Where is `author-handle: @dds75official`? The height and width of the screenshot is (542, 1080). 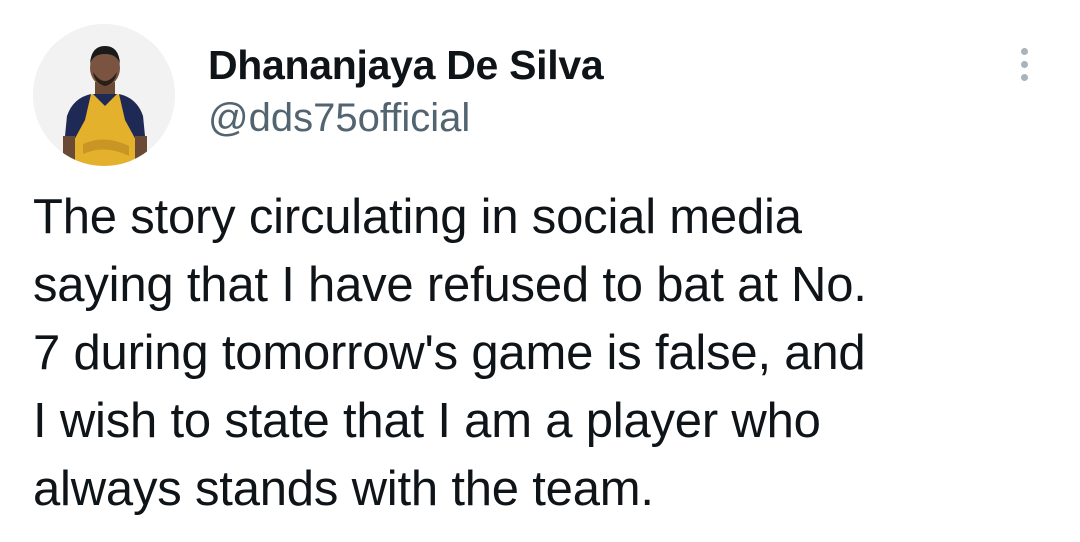
author-handle: @dds75official is located at coordinates (339, 118).